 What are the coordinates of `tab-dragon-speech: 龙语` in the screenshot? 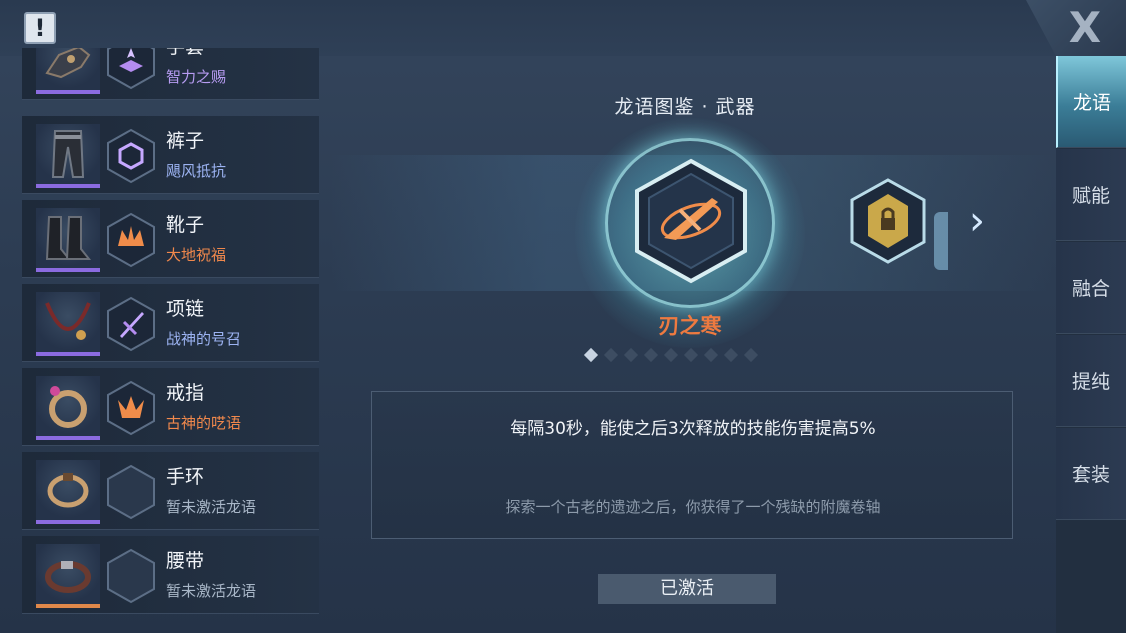 It's located at (1091, 102).